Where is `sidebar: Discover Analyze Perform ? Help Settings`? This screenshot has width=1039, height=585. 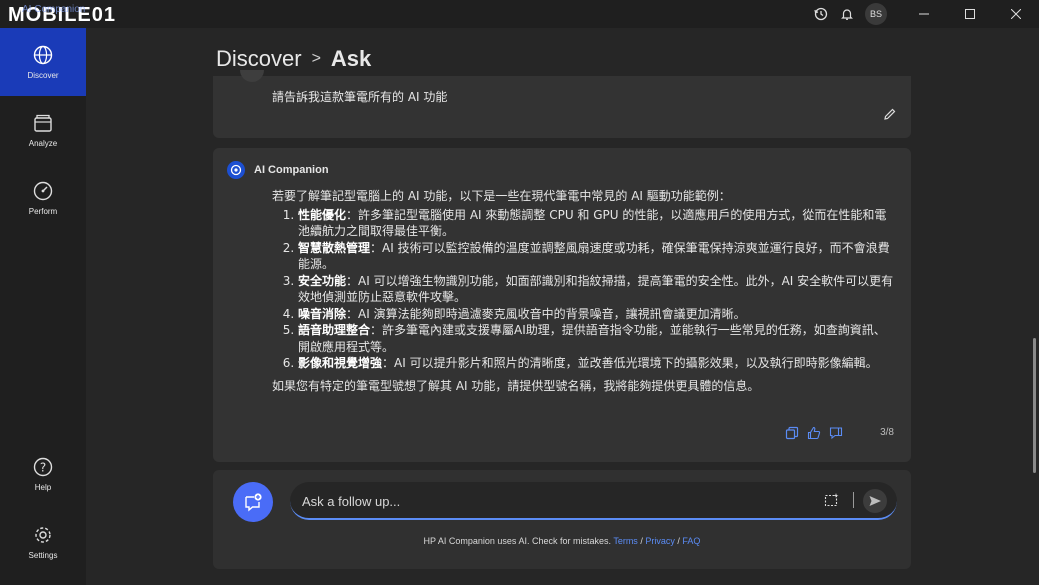 sidebar: Discover Analyze Perform ? Help Settings is located at coordinates (43, 306).